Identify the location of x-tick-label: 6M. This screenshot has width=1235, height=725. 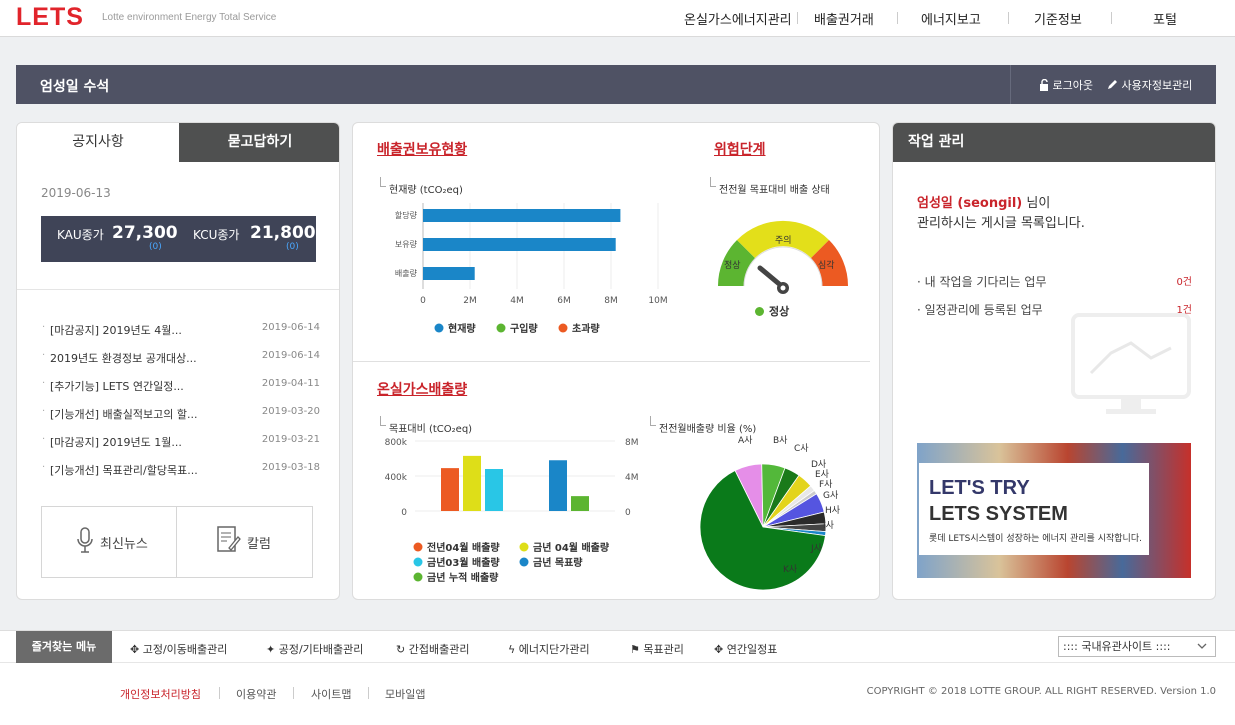
(564, 301).